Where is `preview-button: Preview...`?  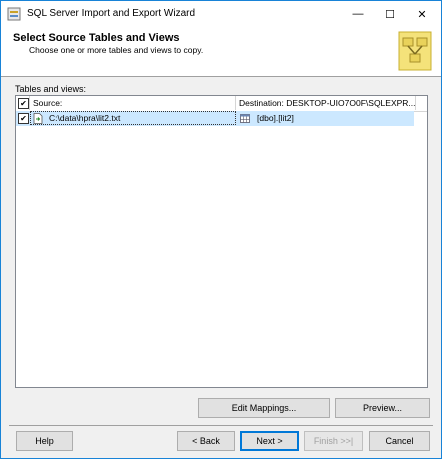 preview-button: Preview... is located at coordinates (382, 408).